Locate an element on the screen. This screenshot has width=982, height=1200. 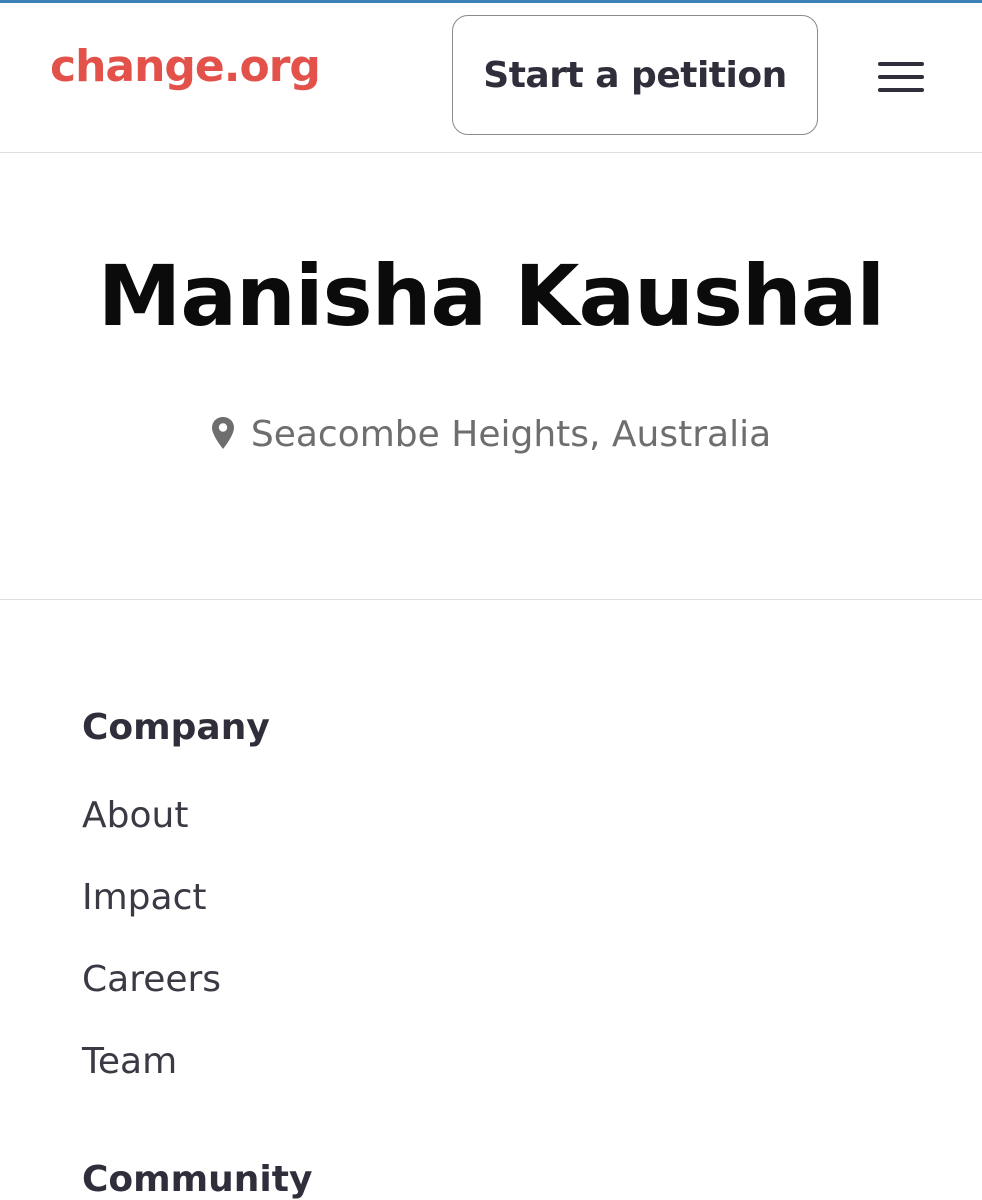
profile-location: Seacombe Heights, Australia is located at coordinates (491, 435).